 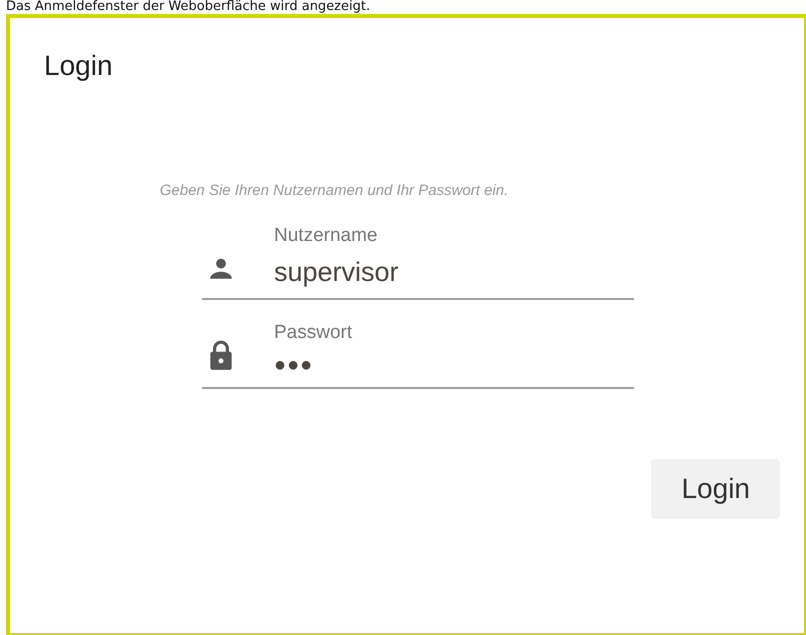 I want to click on field-label: Passwort, so click(x=313, y=333).